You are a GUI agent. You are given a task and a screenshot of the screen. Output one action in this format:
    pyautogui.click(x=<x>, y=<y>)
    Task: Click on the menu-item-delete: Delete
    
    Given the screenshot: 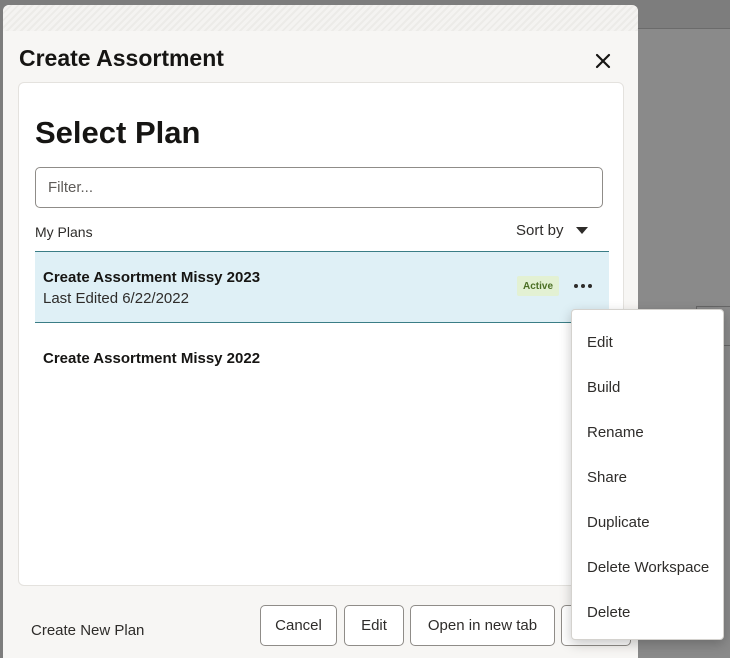 What is the action you would take?
    pyautogui.click(x=647, y=612)
    